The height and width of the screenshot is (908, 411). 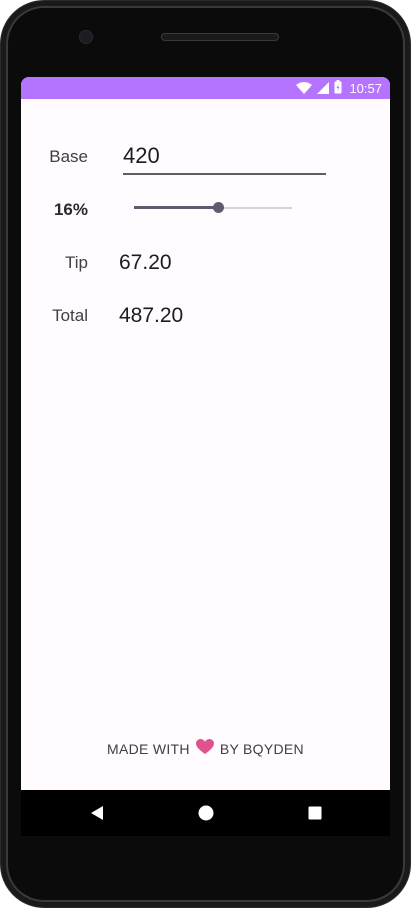 I want to click on home-icon, so click(x=206, y=813).